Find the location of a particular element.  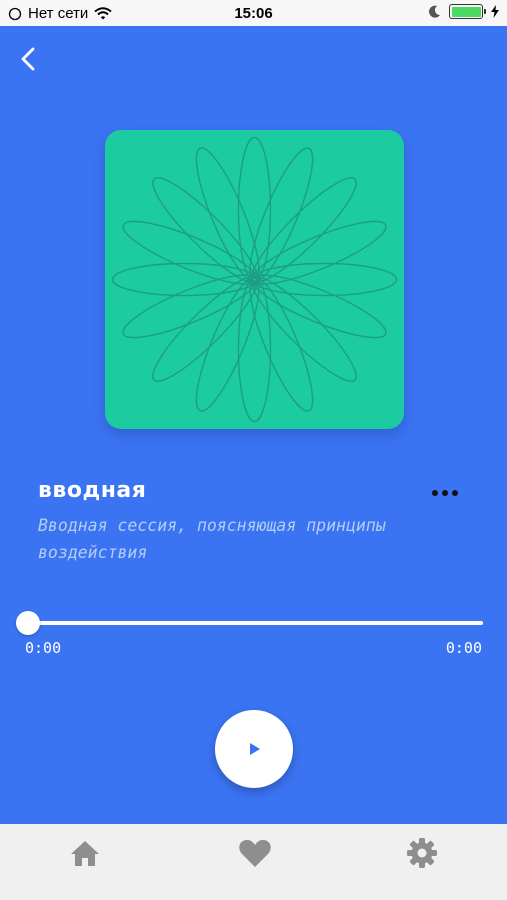

session-title: вводная is located at coordinates (92, 490).